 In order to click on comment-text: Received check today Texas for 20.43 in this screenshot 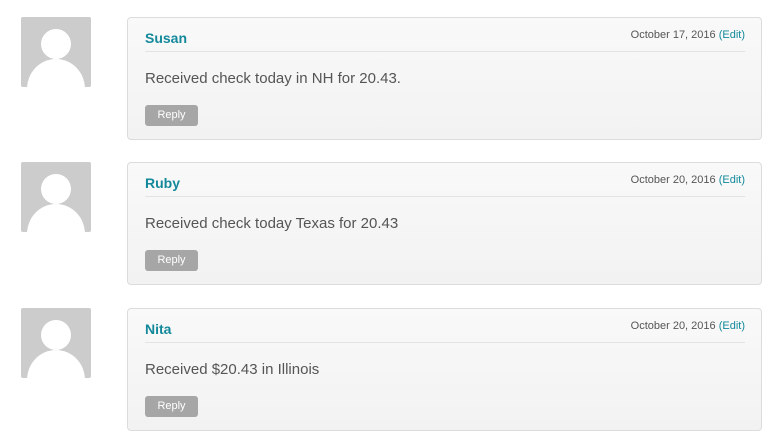, I will do `click(272, 223)`.